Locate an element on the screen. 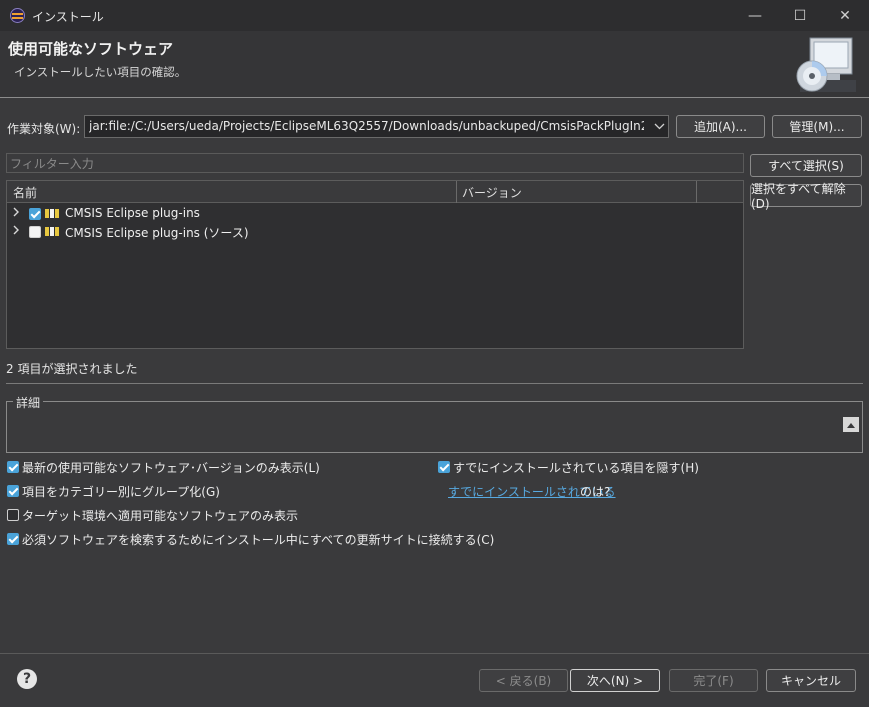 The height and width of the screenshot is (707, 869). latest-only-checkbox is located at coordinates (13, 467).